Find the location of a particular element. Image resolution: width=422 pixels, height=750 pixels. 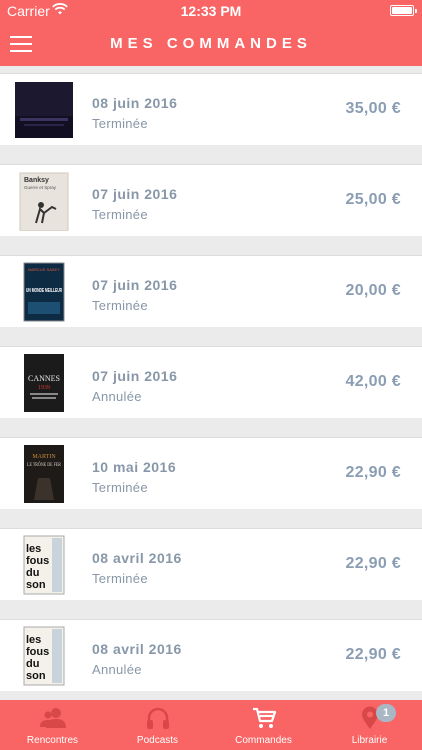

tab-rencontres: Rencontres is located at coordinates (52, 725).